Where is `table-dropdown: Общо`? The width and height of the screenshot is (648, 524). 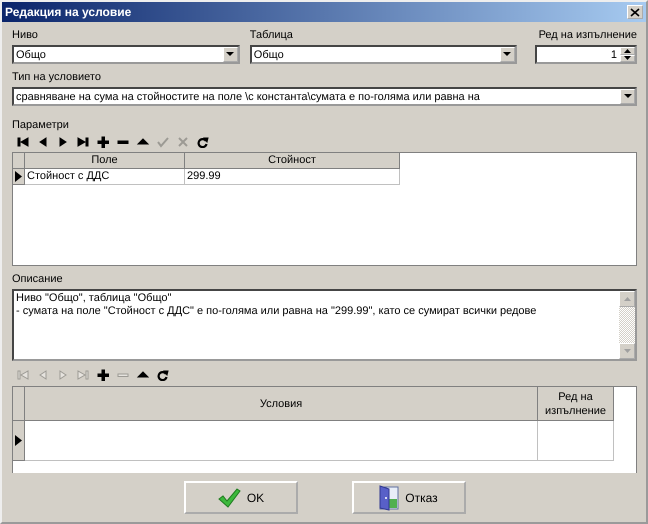
table-dropdown: Общо is located at coordinates (383, 54).